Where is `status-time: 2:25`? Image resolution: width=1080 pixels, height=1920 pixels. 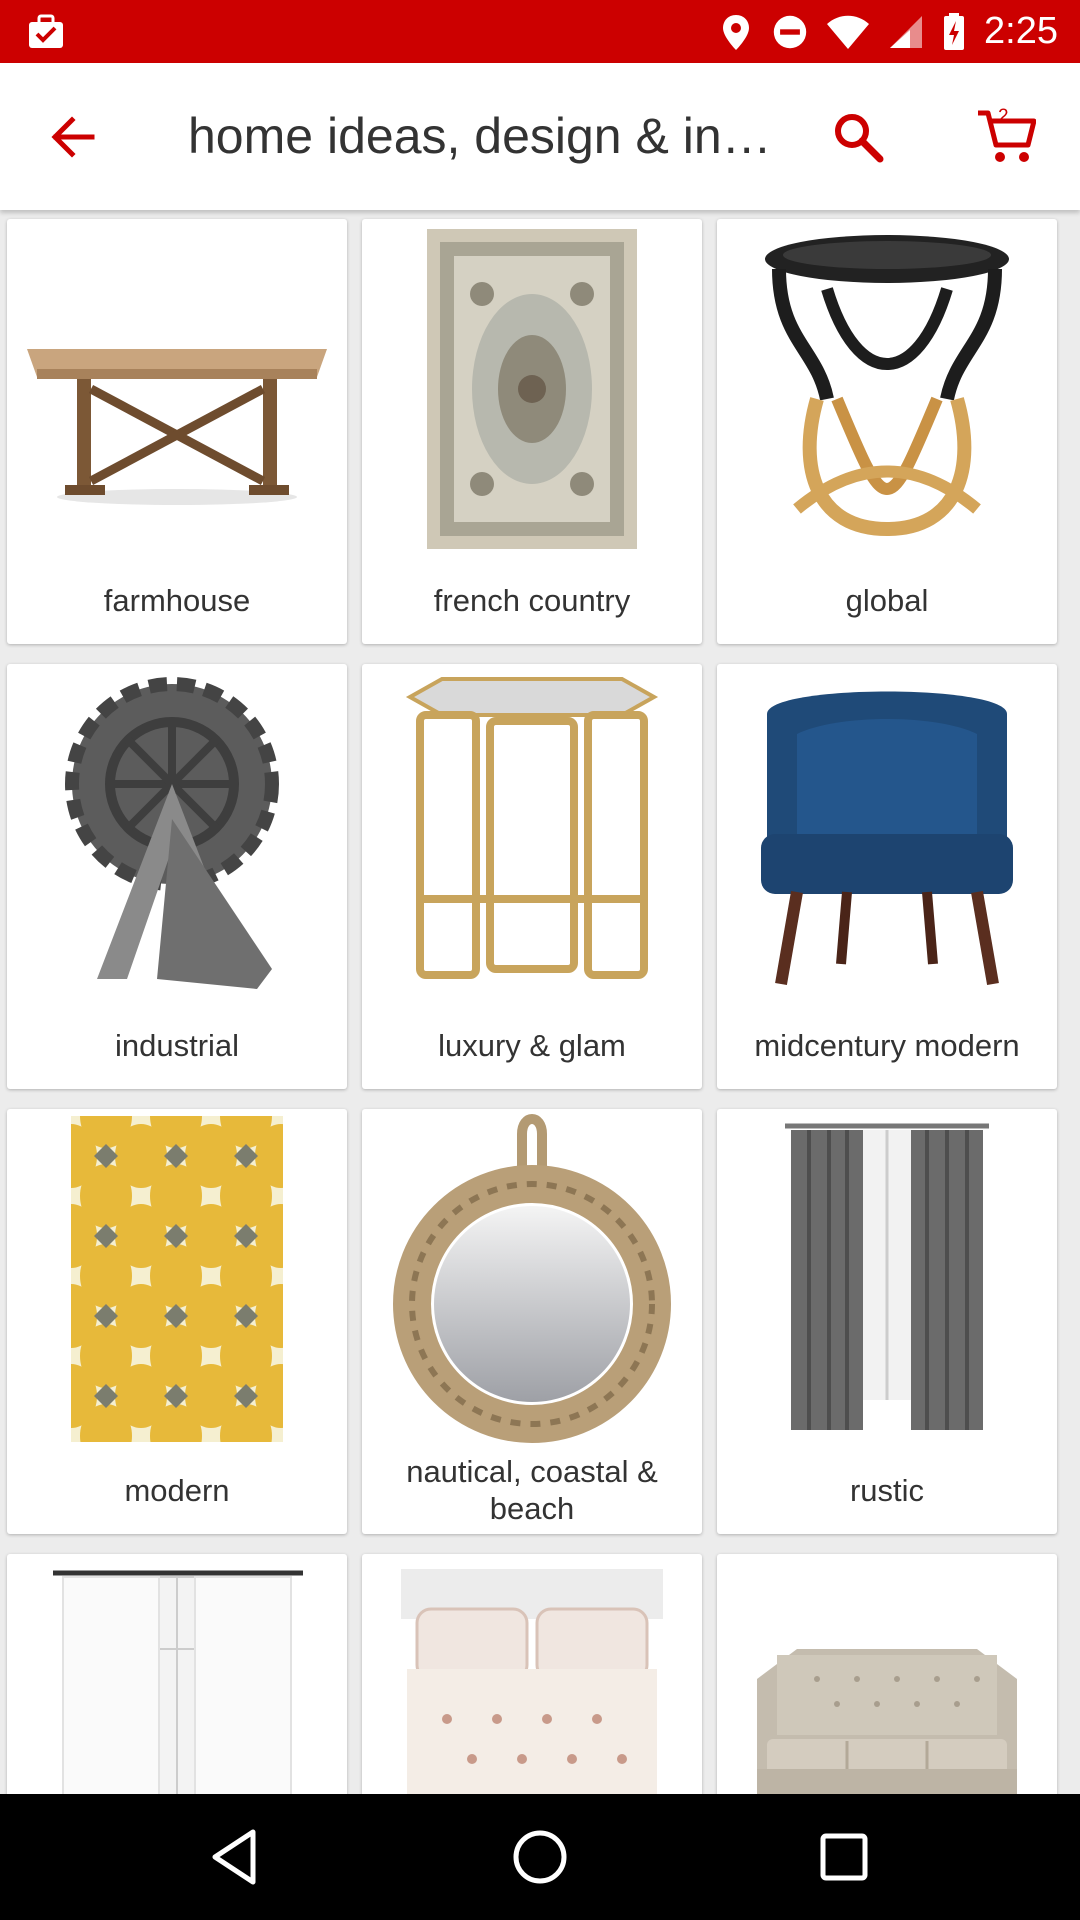
status-time: 2:25 is located at coordinates (1021, 31).